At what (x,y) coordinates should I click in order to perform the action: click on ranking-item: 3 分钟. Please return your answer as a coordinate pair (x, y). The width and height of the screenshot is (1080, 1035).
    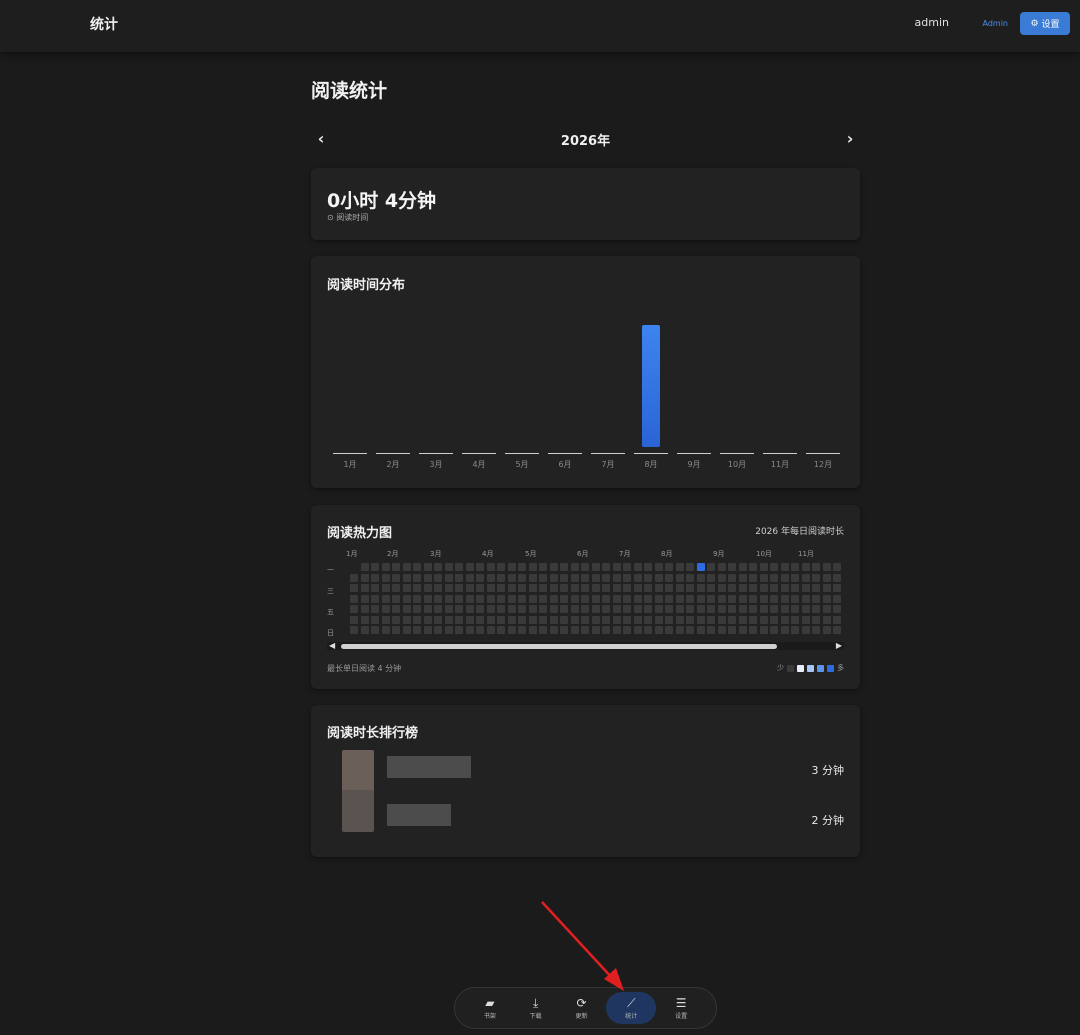
    Looking at the image, I should click on (585, 772).